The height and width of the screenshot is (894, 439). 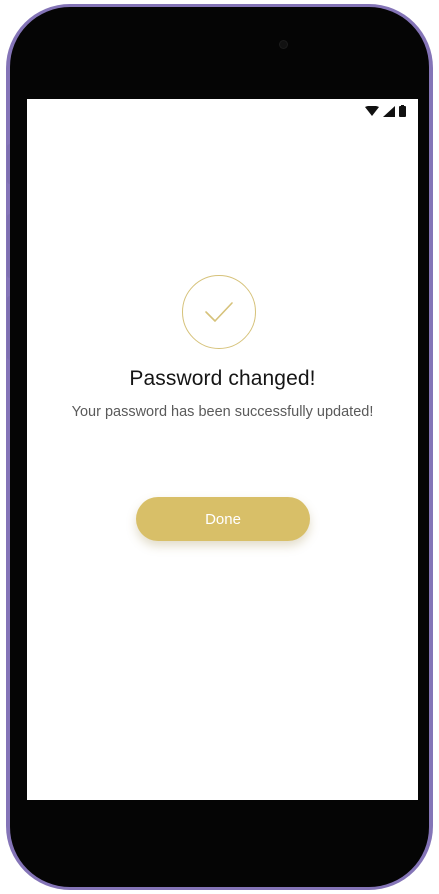 What do you see at coordinates (222, 378) in the screenshot?
I see `page-title: Password changed!` at bounding box center [222, 378].